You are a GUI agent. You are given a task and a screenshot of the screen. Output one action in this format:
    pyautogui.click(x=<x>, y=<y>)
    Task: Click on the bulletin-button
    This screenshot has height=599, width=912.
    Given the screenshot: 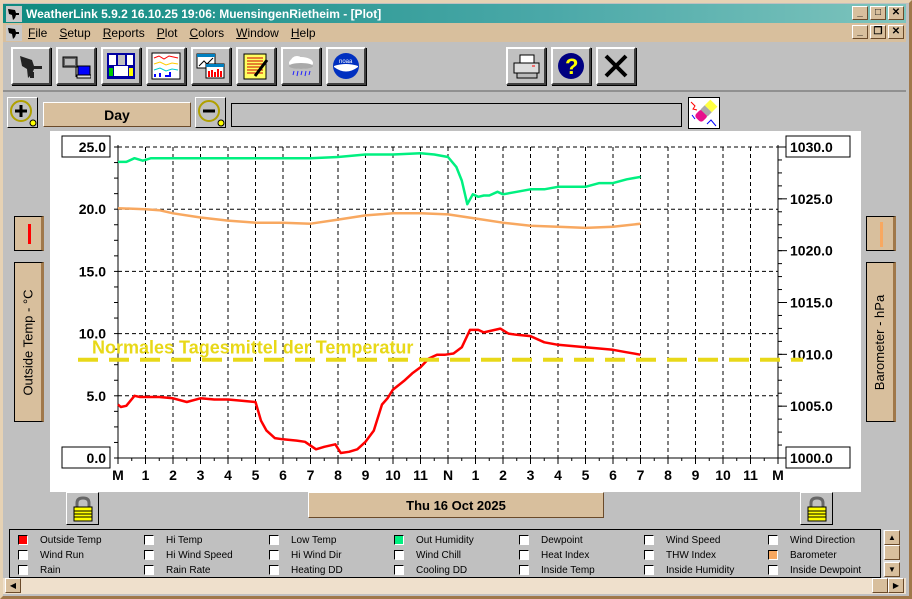 What is the action you would take?
    pyautogui.click(x=121, y=66)
    